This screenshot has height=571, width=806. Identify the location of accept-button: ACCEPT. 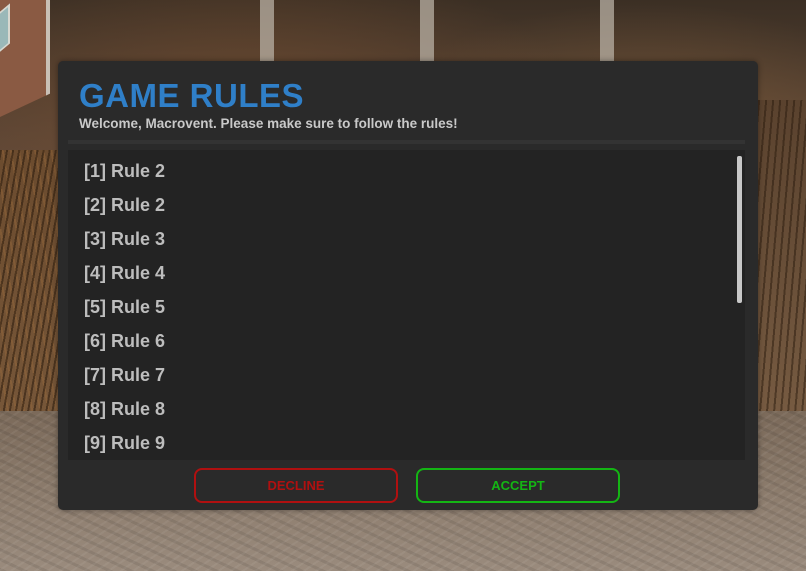
(518, 485).